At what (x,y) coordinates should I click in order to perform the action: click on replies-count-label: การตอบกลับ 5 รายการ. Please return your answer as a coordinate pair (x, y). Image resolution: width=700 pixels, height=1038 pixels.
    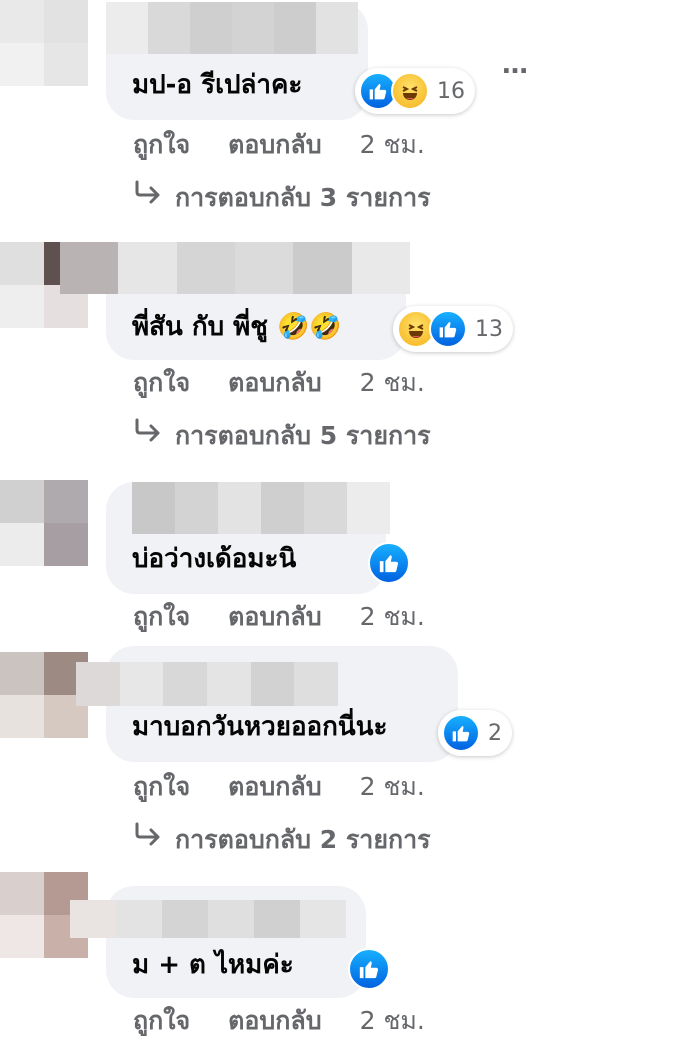
    Looking at the image, I should click on (303, 435).